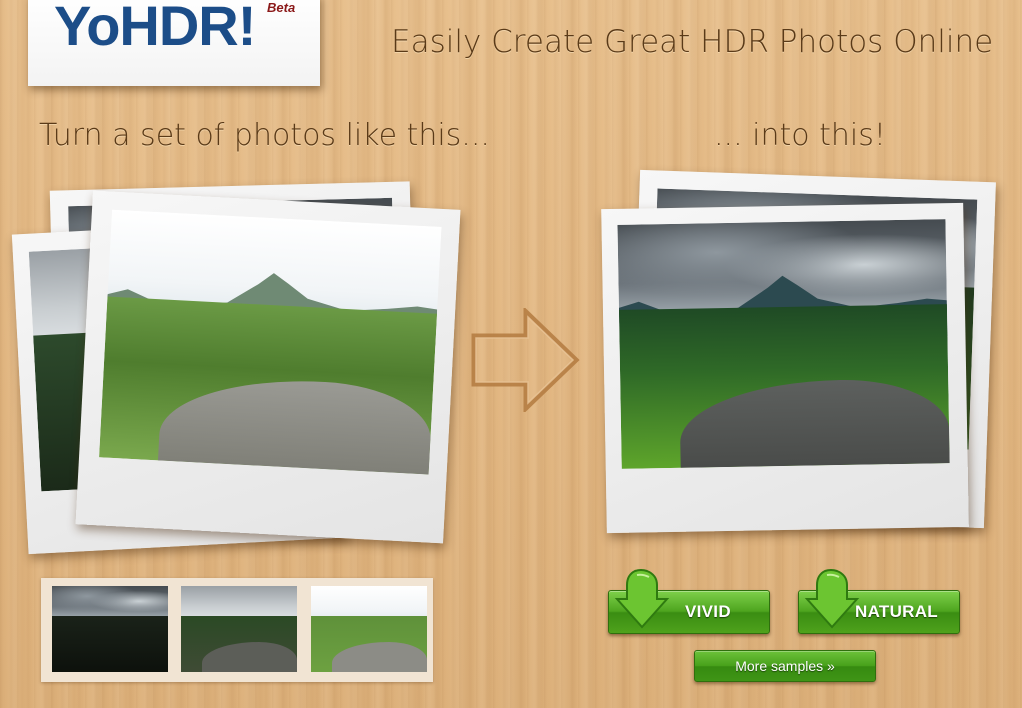  I want to click on thumbnail-overexposed, so click(369, 629).